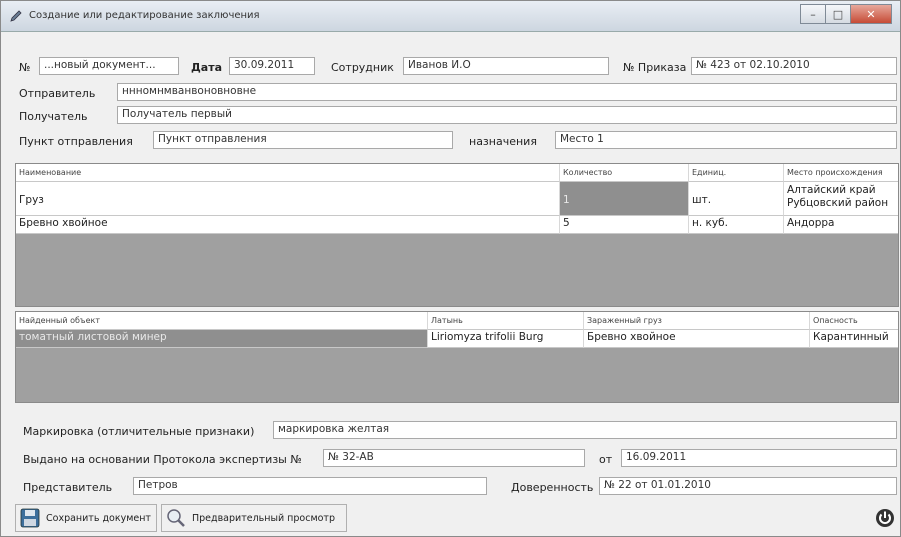 The width and height of the screenshot is (901, 537). What do you see at coordinates (506, 66) in the screenshot?
I see `employee-field: Иванов И.О` at bounding box center [506, 66].